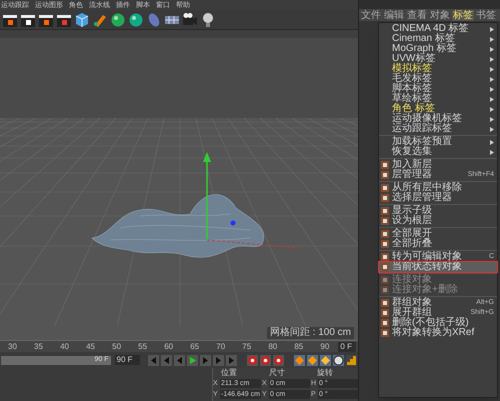 The width and height of the screenshot is (500, 401). I want to click on column-header: 尺寸, so click(277, 373).